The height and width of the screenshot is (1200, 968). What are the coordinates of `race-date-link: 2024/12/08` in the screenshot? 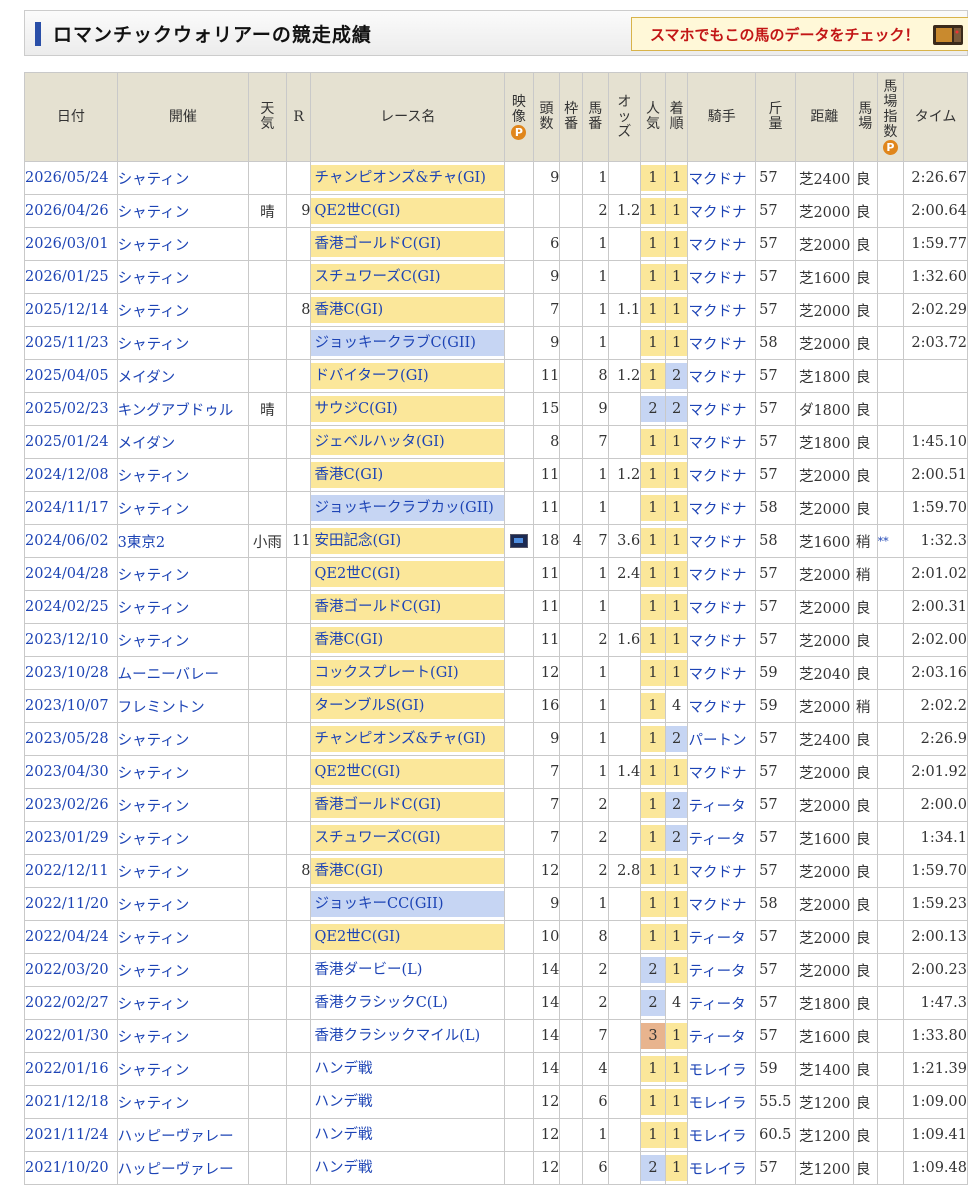 It's located at (71, 475).